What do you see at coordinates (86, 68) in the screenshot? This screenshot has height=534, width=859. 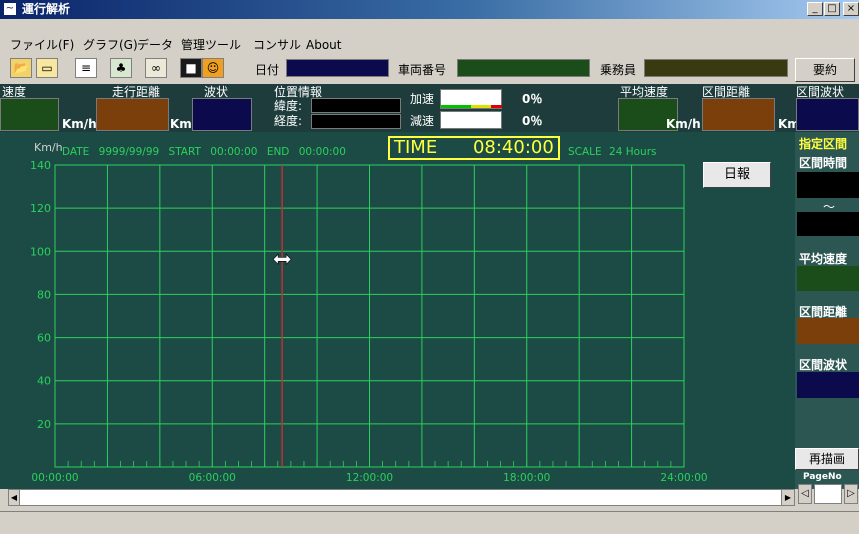 I see `document-icon: ≡` at bounding box center [86, 68].